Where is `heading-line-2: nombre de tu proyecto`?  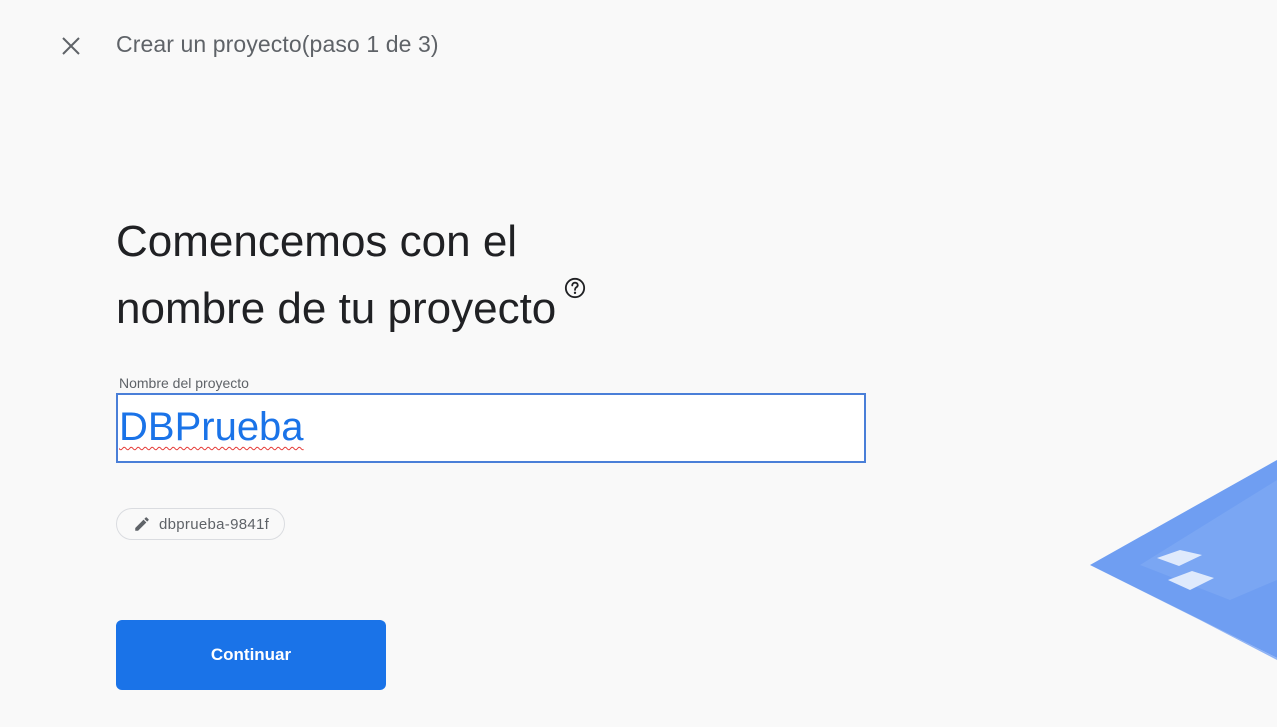 heading-line-2: nombre de tu proyecto is located at coordinates (336, 308).